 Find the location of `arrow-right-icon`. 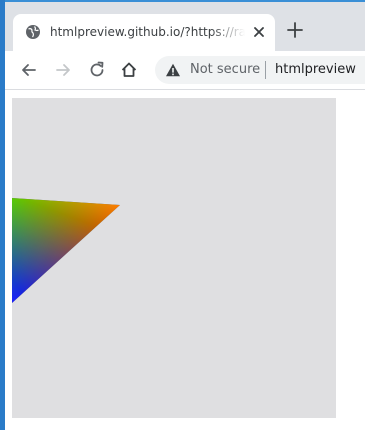

arrow-right-icon is located at coordinates (63, 70).